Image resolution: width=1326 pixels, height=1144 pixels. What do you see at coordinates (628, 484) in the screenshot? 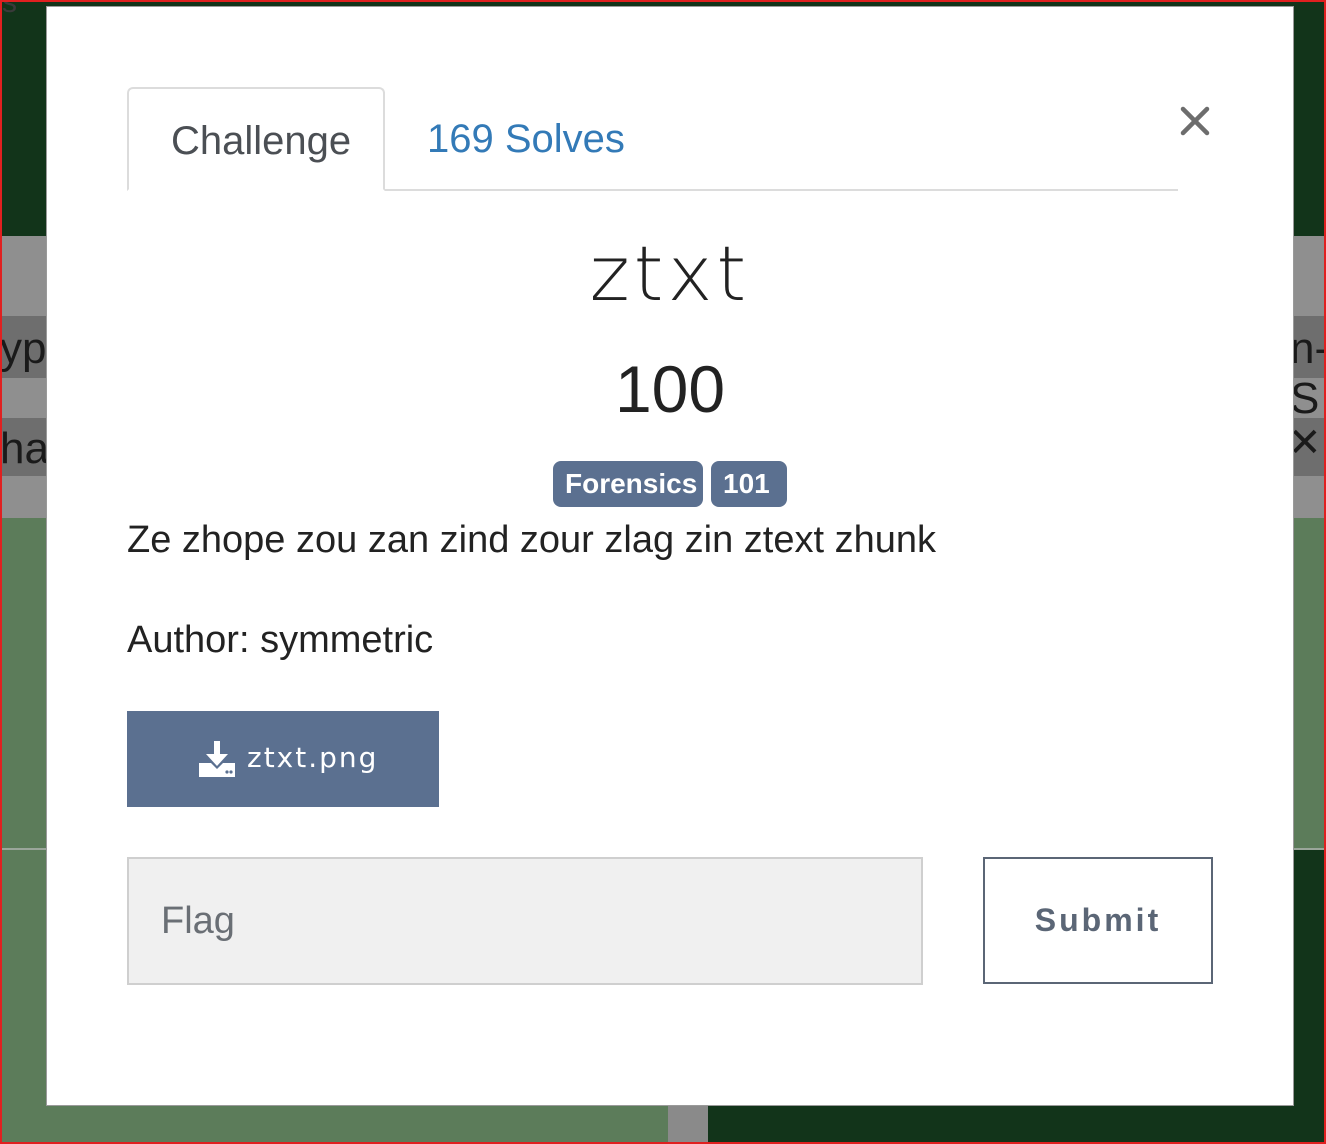
I see `tag-category: Forensics` at bounding box center [628, 484].